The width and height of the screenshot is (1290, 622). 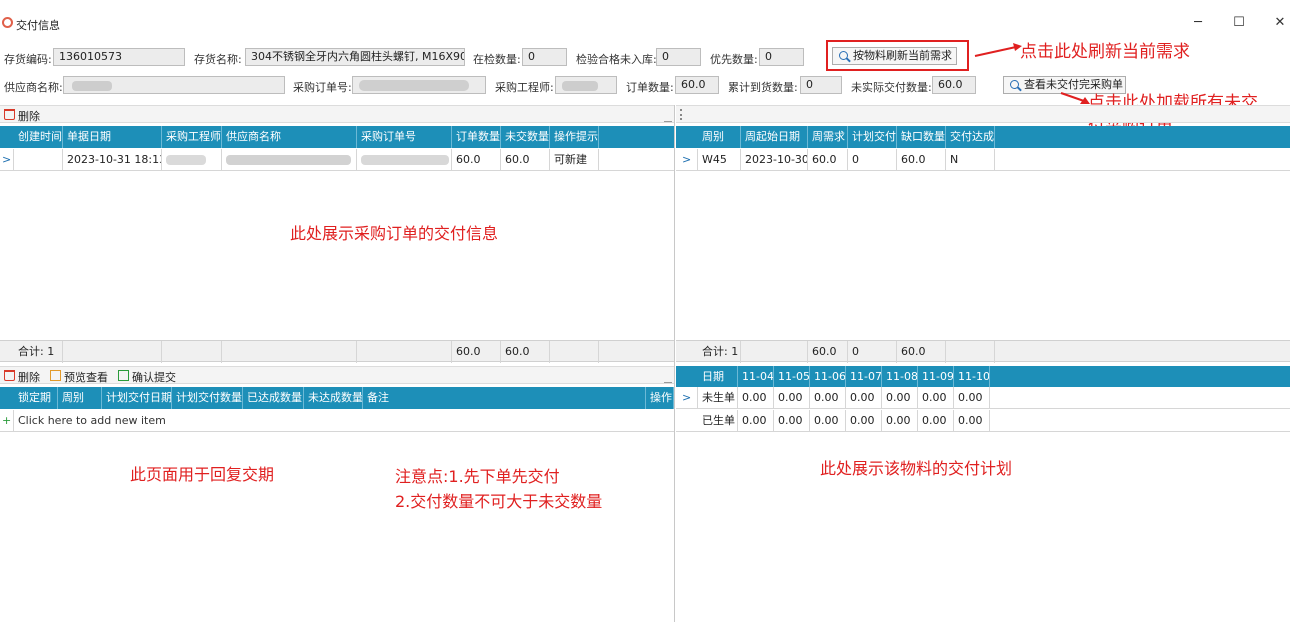 What do you see at coordinates (404, 137) in the screenshot?
I see `col-po-number: 采购订单号` at bounding box center [404, 137].